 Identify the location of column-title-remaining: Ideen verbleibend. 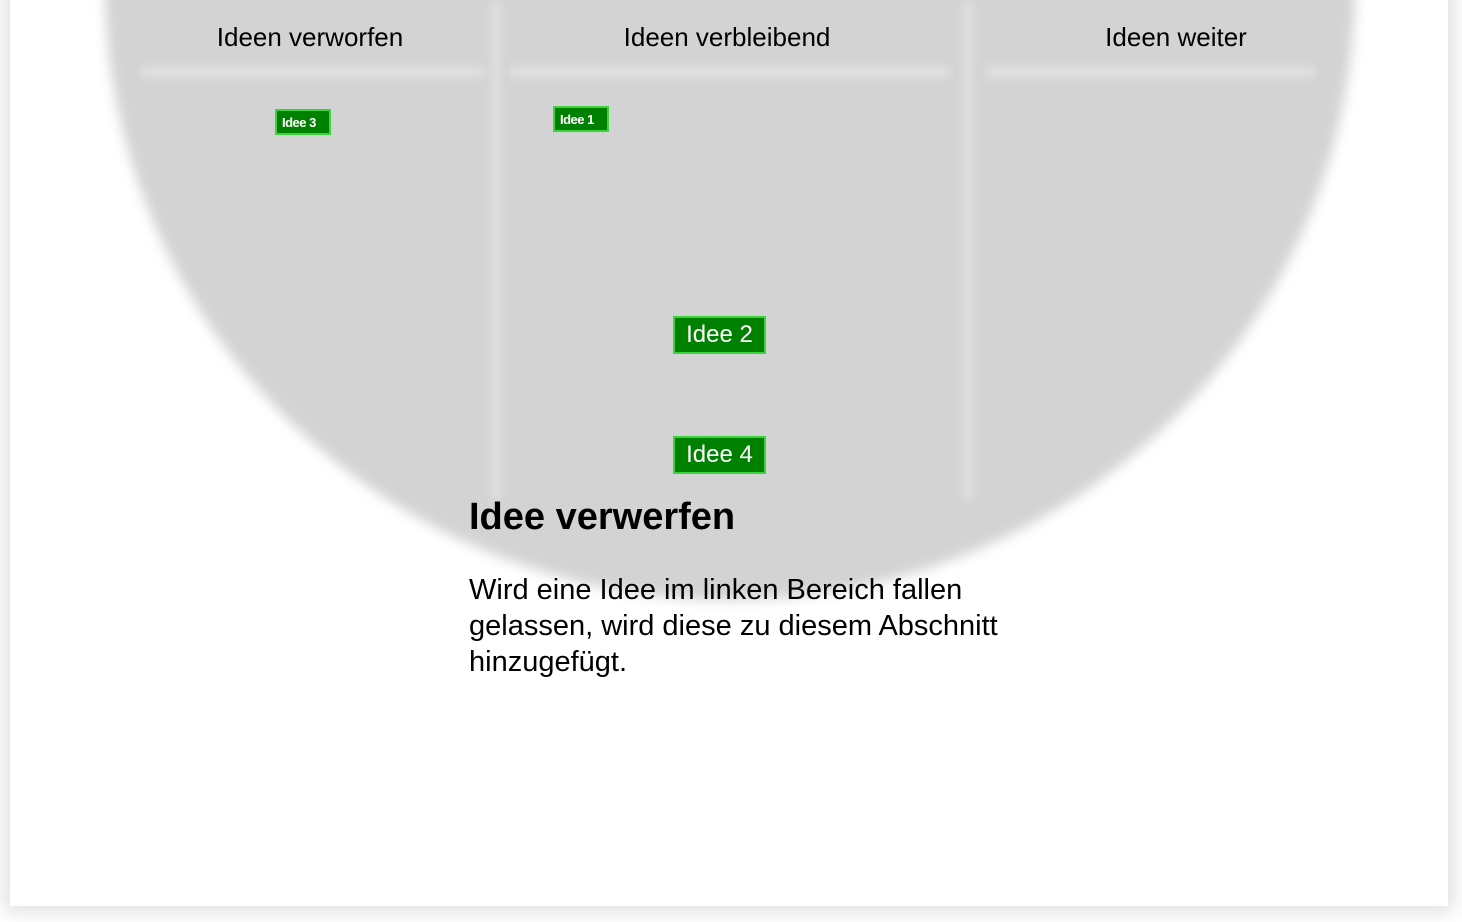
(727, 37).